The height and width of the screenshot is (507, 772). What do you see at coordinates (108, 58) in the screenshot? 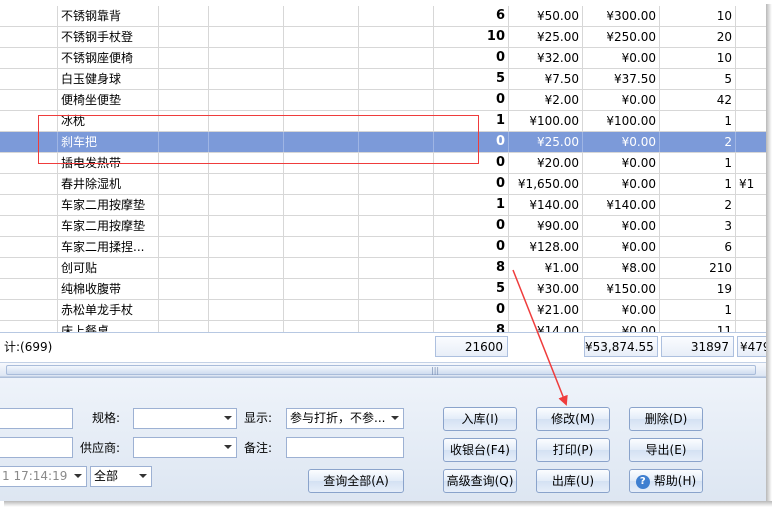
I see `cell-name: 不锈钢座便椅` at bounding box center [108, 58].